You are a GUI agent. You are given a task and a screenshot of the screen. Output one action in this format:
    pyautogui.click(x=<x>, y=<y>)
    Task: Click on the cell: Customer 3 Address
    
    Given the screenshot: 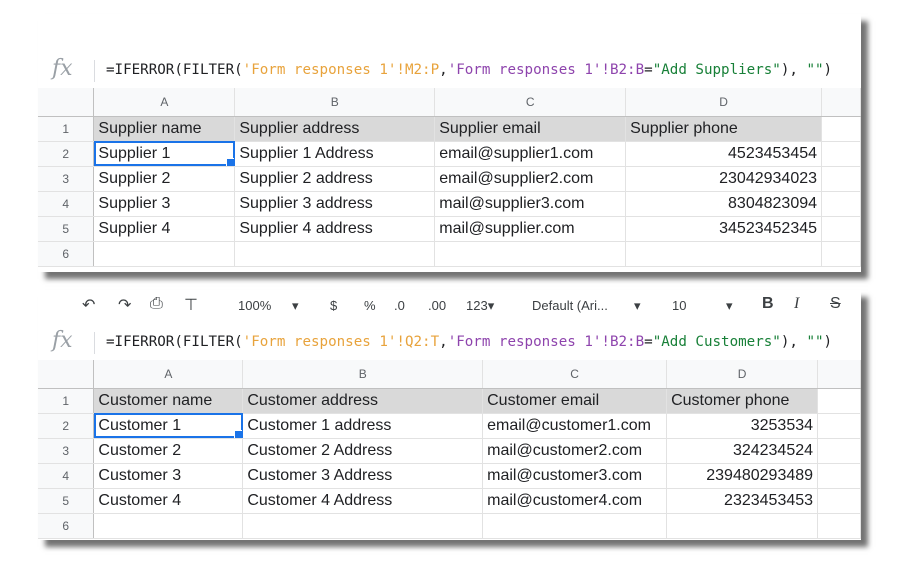 What is the action you would take?
    pyautogui.click(x=363, y=476)
    